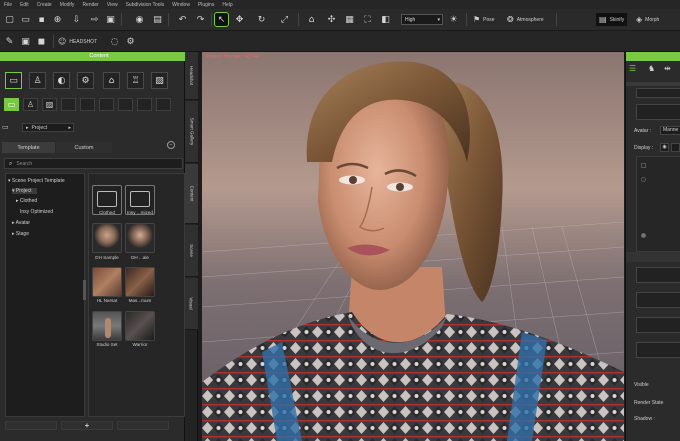 The width and height of the screenshot is (680, 441). Describe the element at coordinates (130, 41) in the screenshot. I see `headshot-settings-icon: ⚙` at that location.